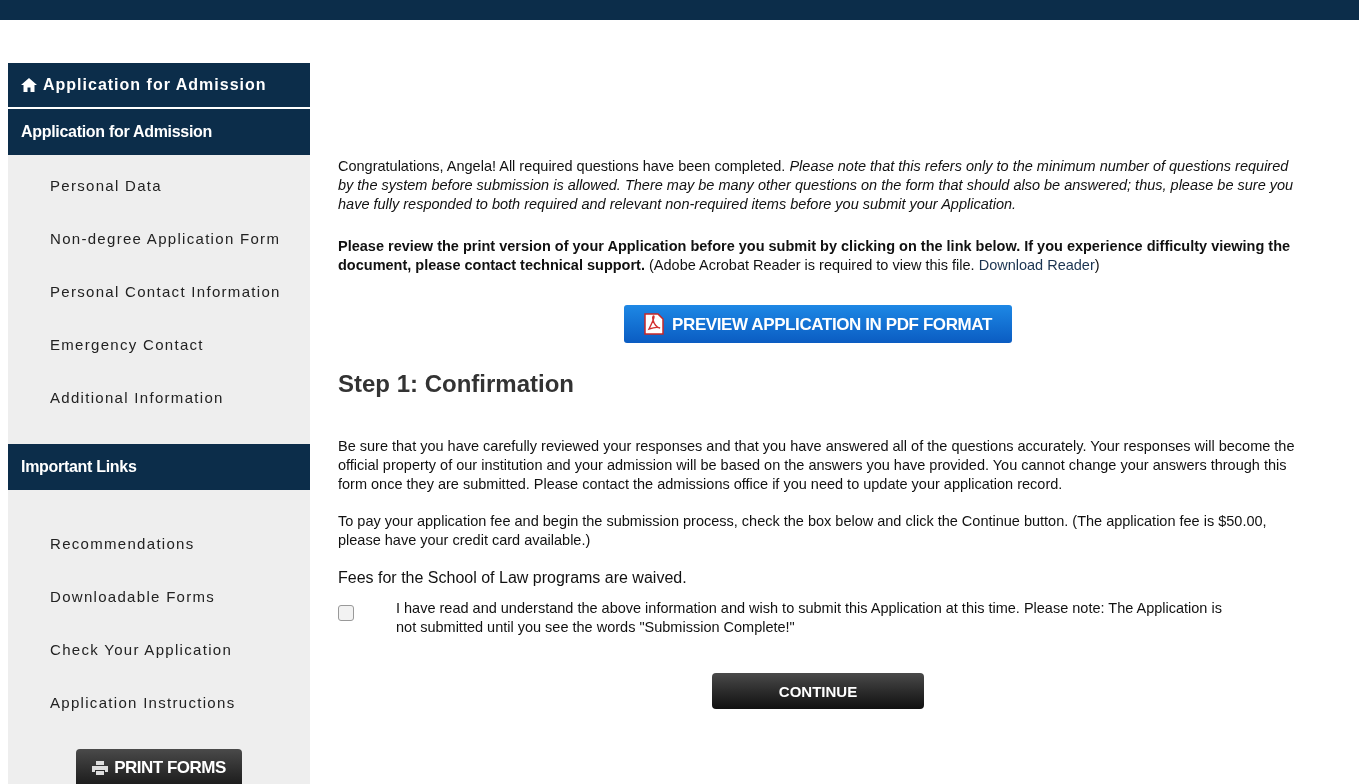 The image size is (1359, 784). I want to click on sidebar-link: Additional Information, so click(137, 397).